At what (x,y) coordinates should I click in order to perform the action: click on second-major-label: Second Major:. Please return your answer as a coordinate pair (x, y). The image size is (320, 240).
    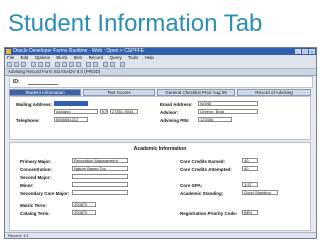
    Looking at the image, I should click on (36, 177).